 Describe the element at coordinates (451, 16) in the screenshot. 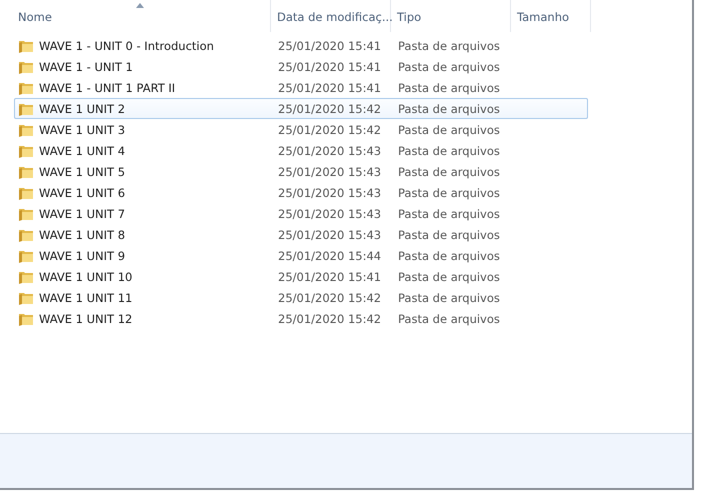

I see `column-header: Tipo` at that location.